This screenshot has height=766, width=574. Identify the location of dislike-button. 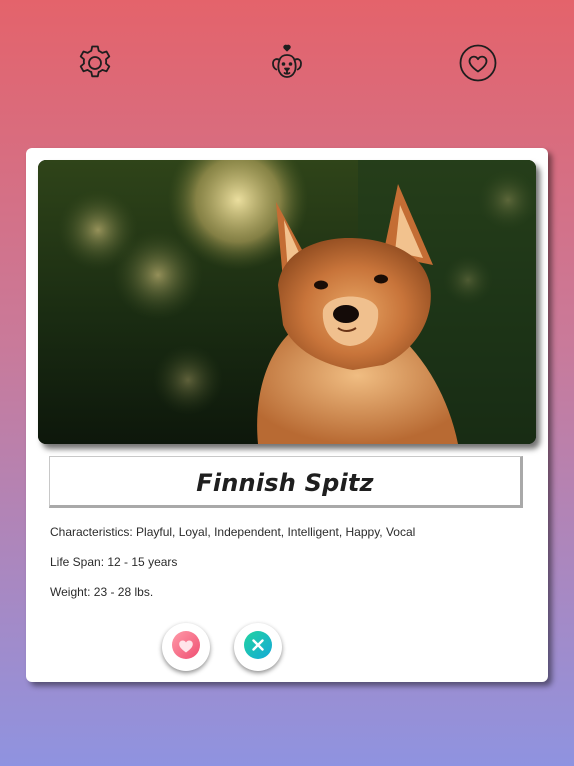
(258, 647).